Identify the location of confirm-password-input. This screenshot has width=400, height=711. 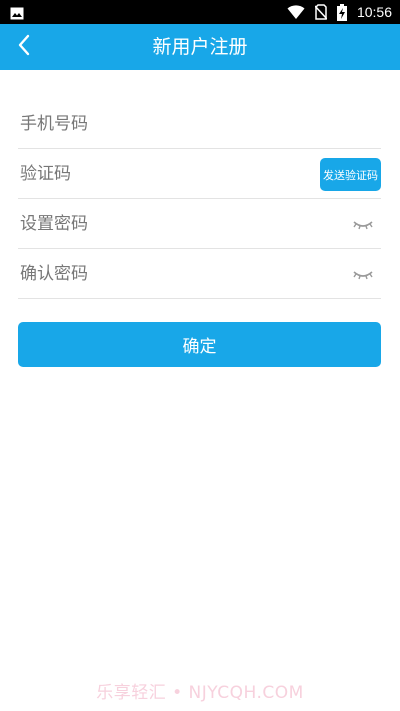
(158, 273).